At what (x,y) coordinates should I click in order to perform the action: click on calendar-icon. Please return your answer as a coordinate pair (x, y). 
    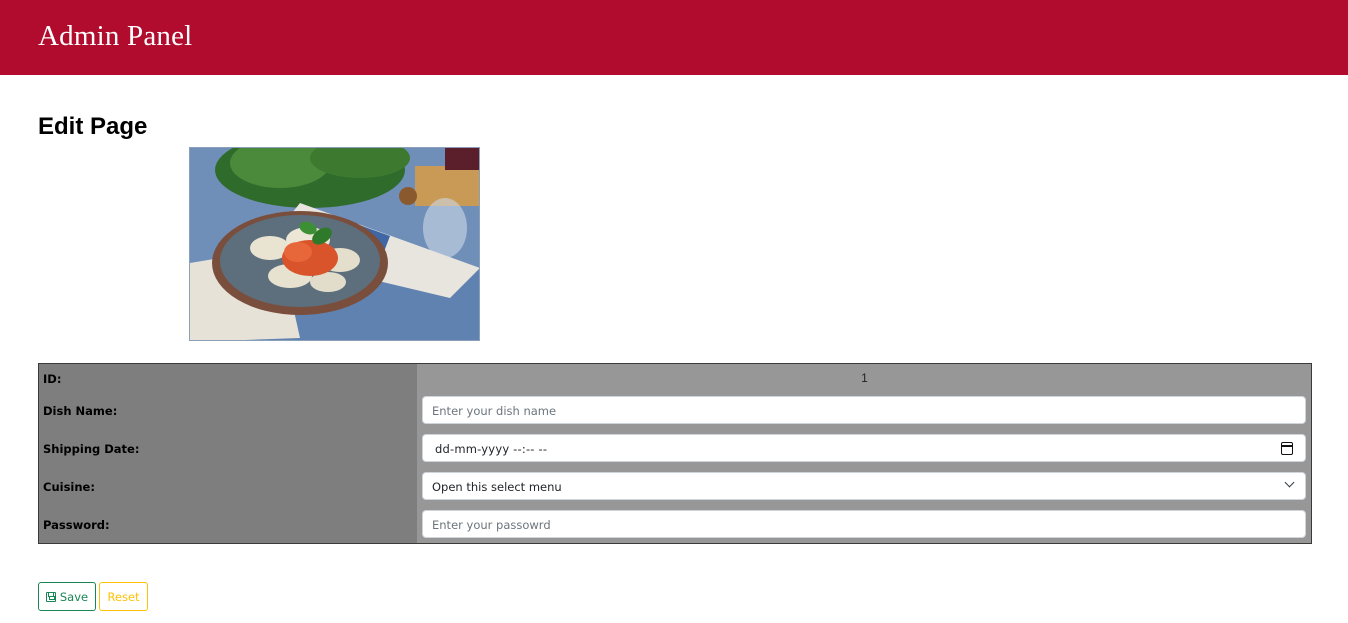
    Looking at the image, I should click on (1287, 448).